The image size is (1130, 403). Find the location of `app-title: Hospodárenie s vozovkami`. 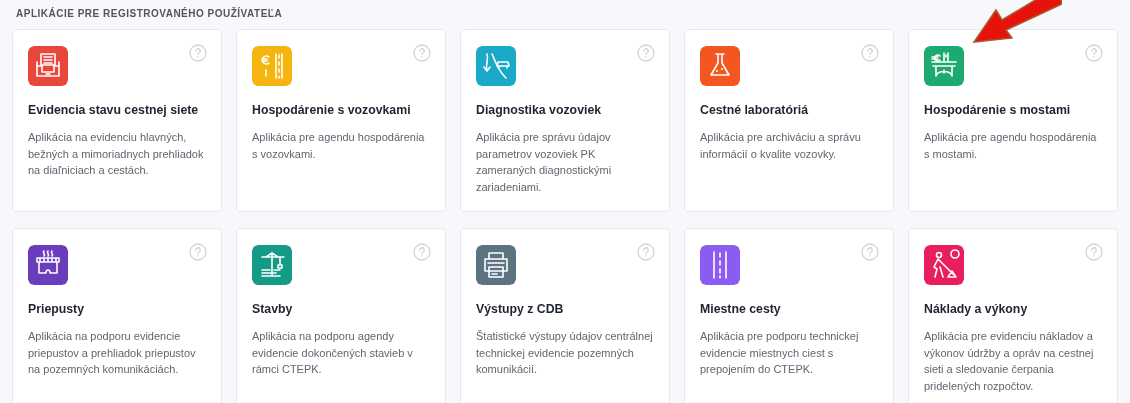

app-title: Hospodárenie s vozovkami is located at coordinates (332, 110).